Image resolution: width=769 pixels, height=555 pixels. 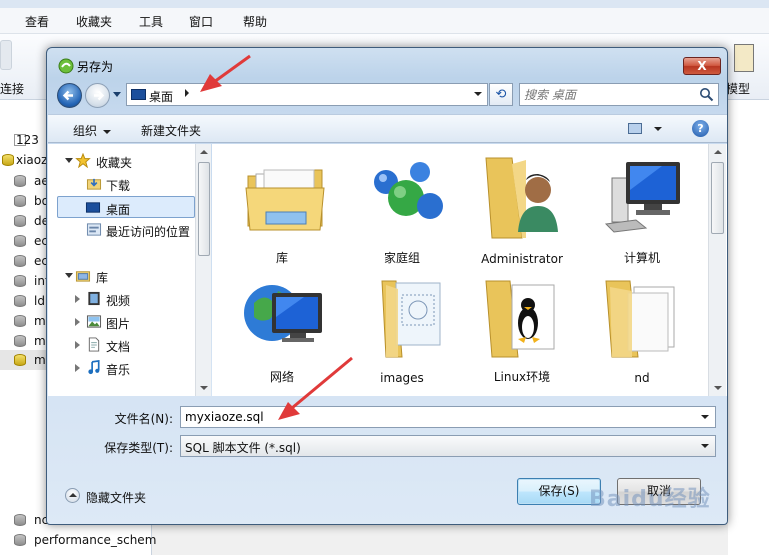 What do you see at coordinates (448, 446) in the screenshot?
I see `filetype-select: SQL 脚本文件 (*.sql)` at bounding box center [448, 446].